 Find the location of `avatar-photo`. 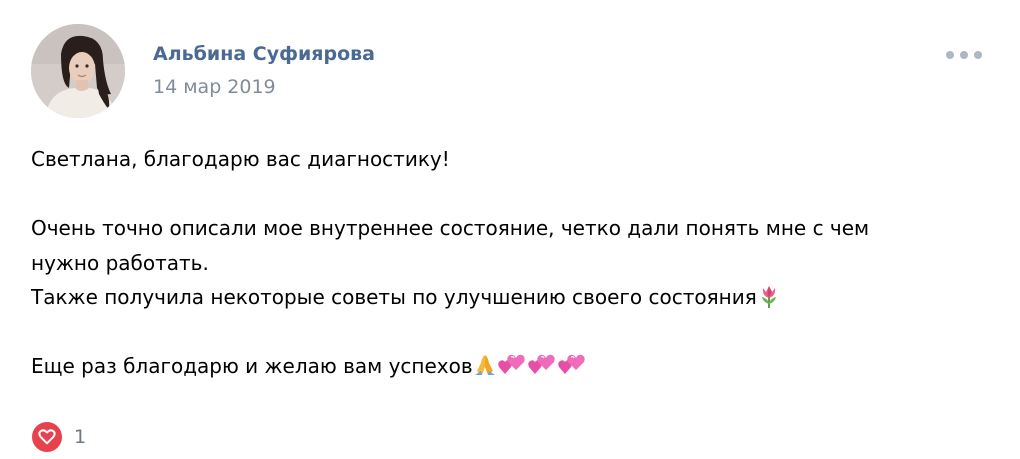

avatar-photo is located at coordinates (78, 71).